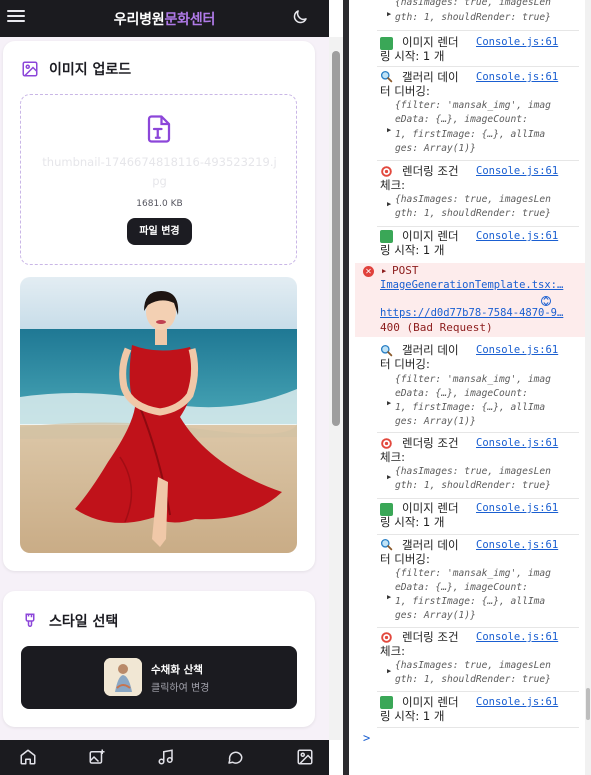  What do you see at coordinates (305, 757) in the screenshot?
I see `gallery-icon` at bounding box center [305, 757].